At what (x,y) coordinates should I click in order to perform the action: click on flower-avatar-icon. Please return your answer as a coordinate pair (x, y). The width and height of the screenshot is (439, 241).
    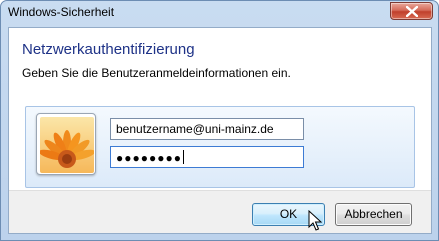
    Looking at the image, I should click on (67, 145).